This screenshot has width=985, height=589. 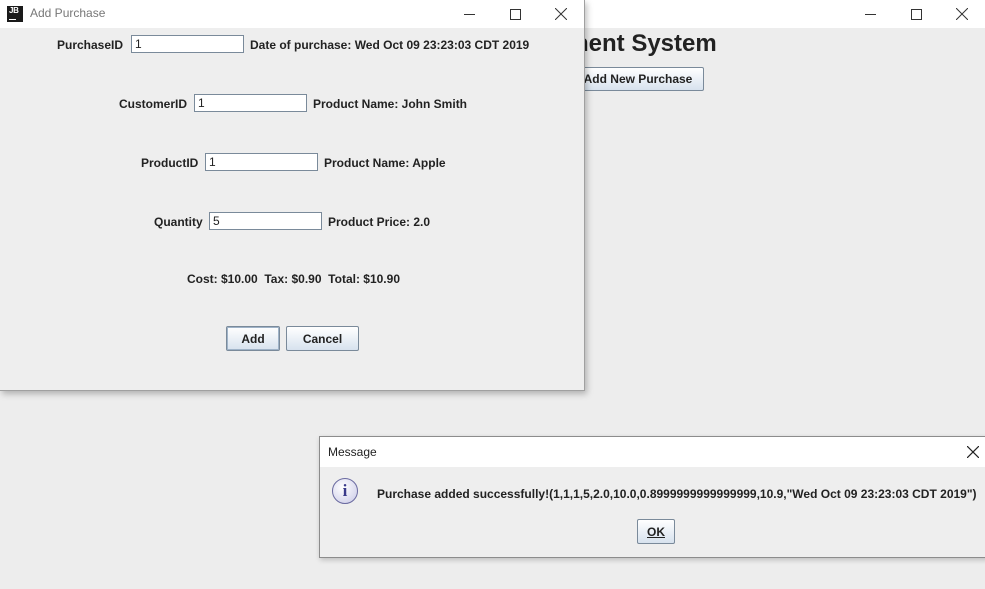 What do you see at coordinates (68, 13) in the screenshot?
I see `dialog-title: Add Purchase` at bounding box center [68, 13].